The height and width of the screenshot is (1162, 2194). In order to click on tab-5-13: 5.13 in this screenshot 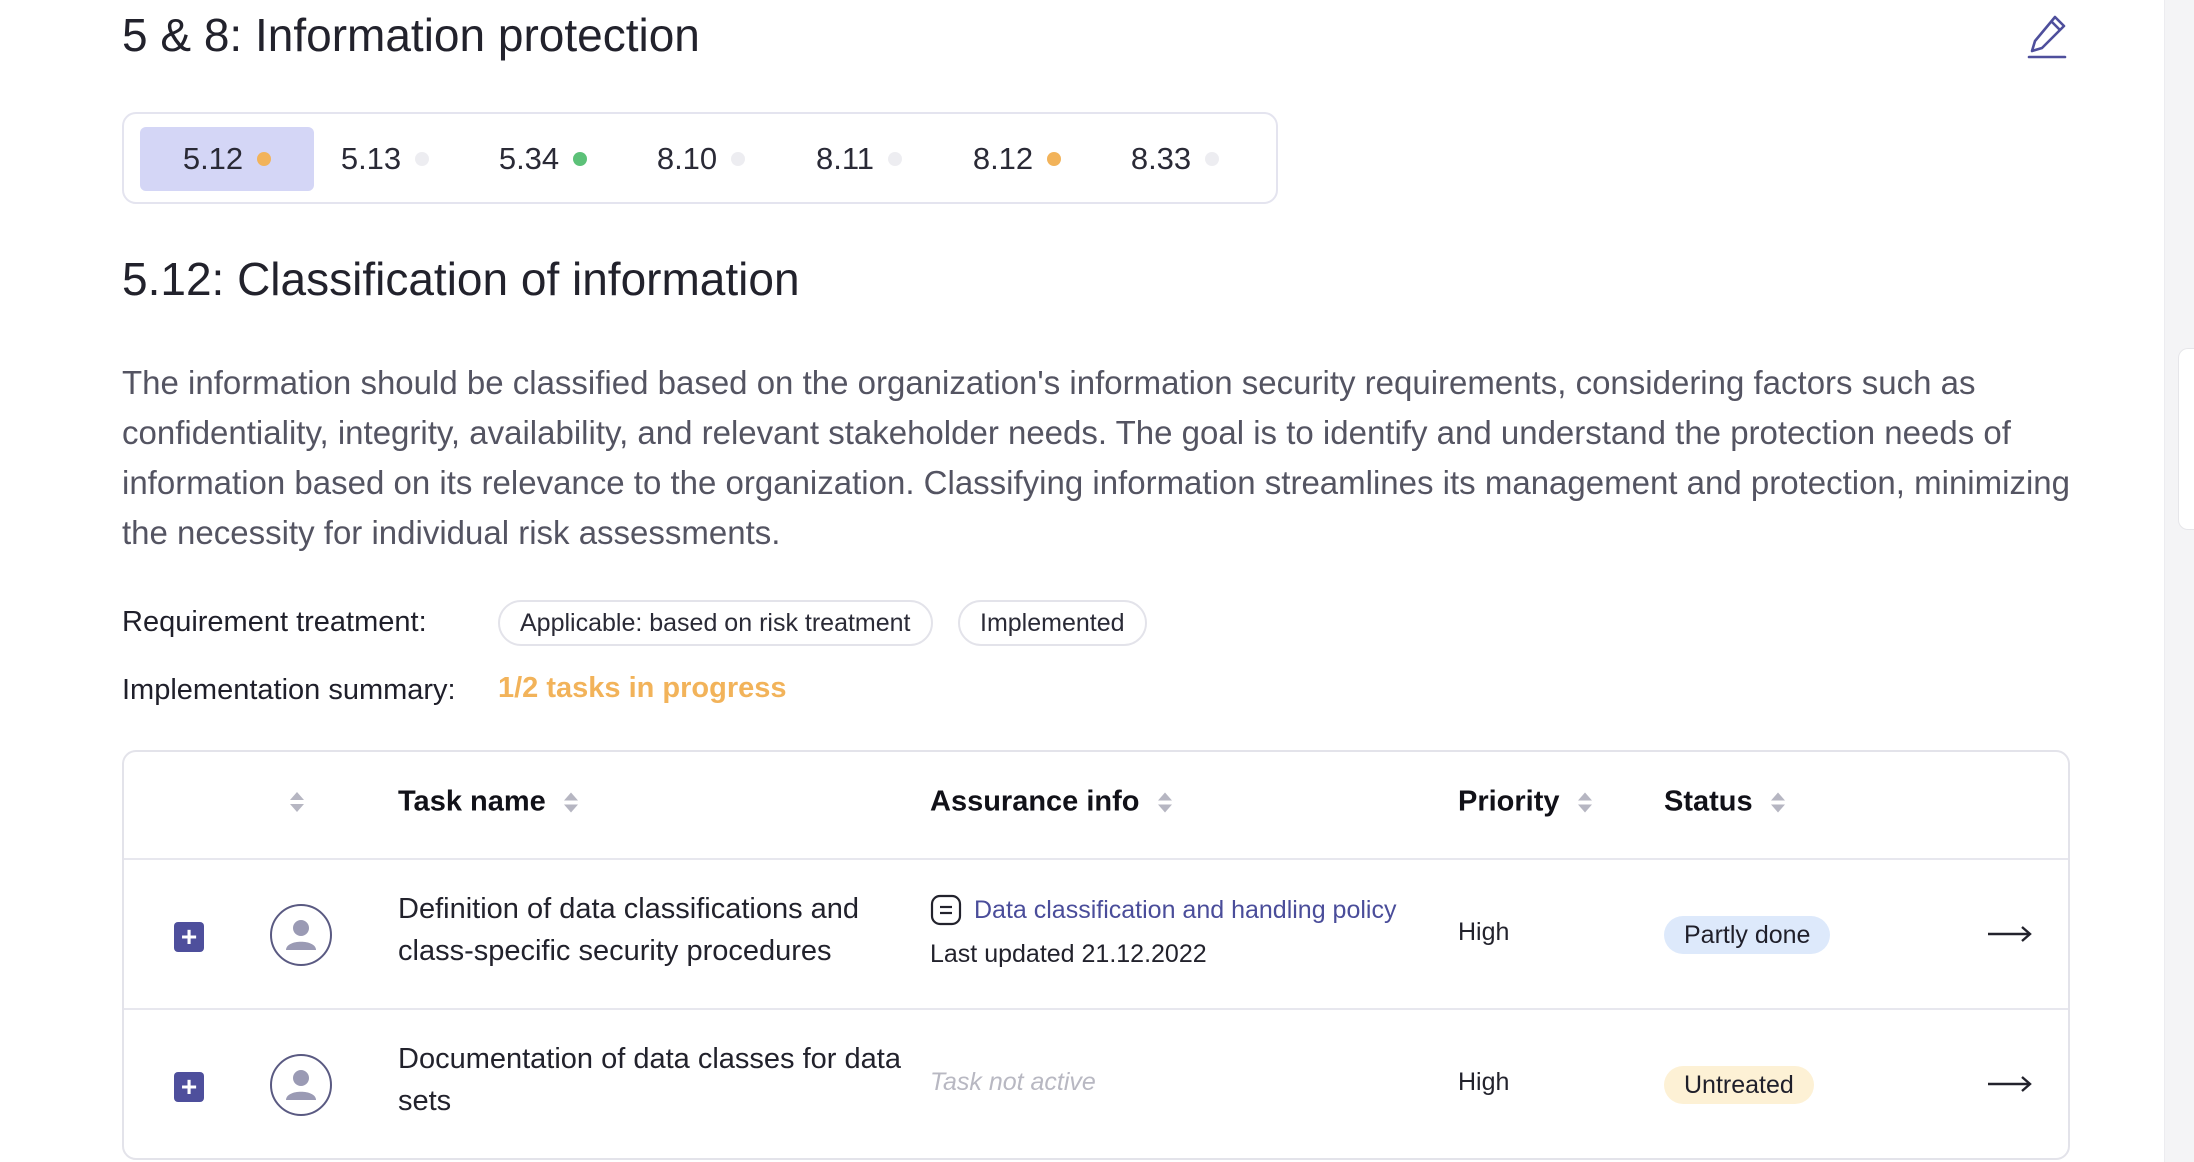, I will do `click(385, 159)`.